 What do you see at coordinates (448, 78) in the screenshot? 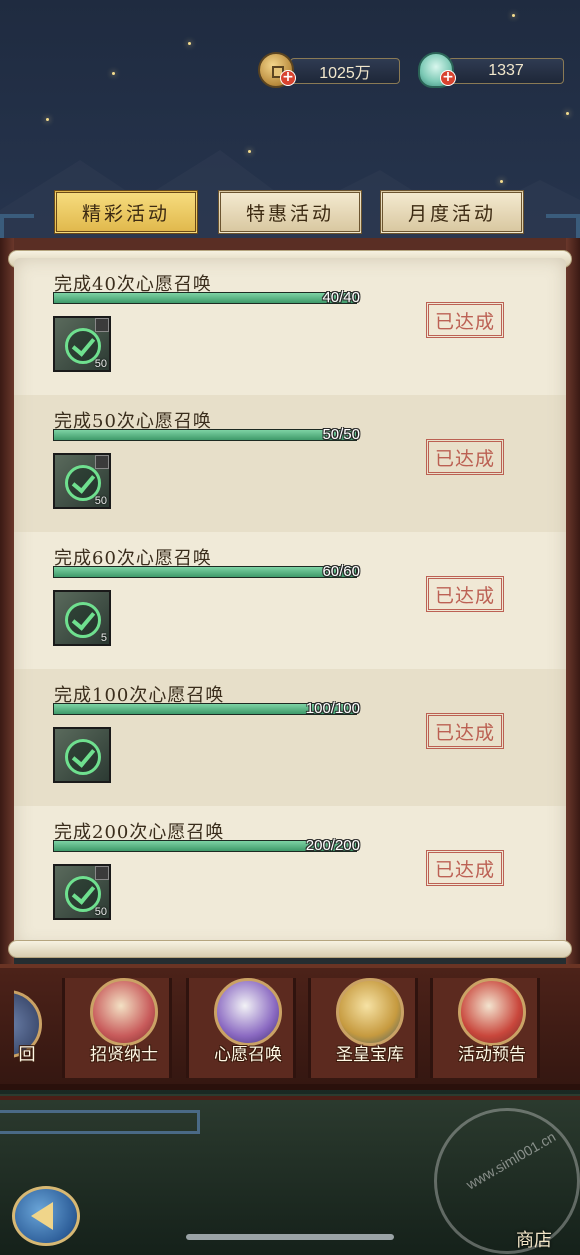
I see `add-shells-icon: +` at bounding box center [448, 78].